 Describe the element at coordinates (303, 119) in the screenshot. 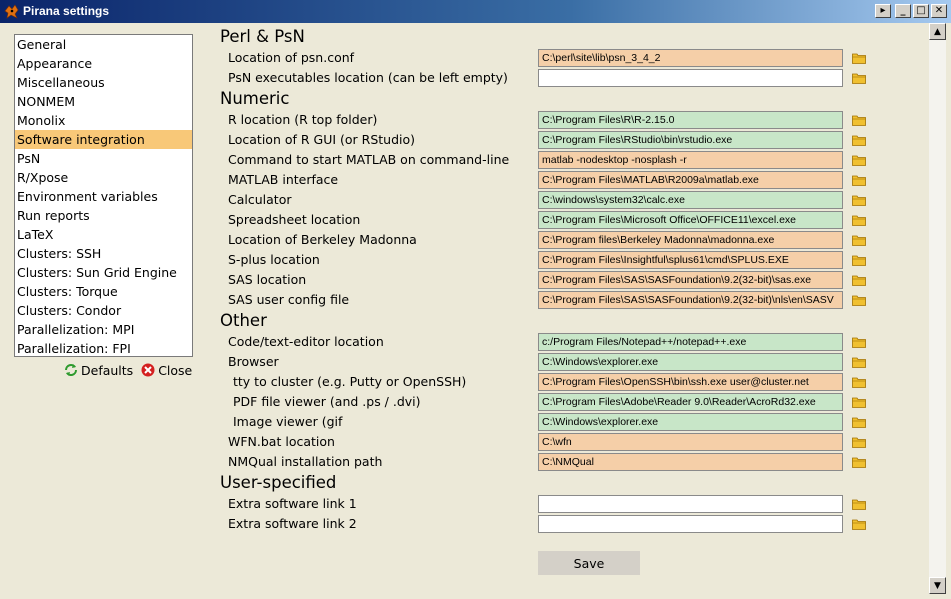

I see `r-location-label: R location (R top folder)` at that location.